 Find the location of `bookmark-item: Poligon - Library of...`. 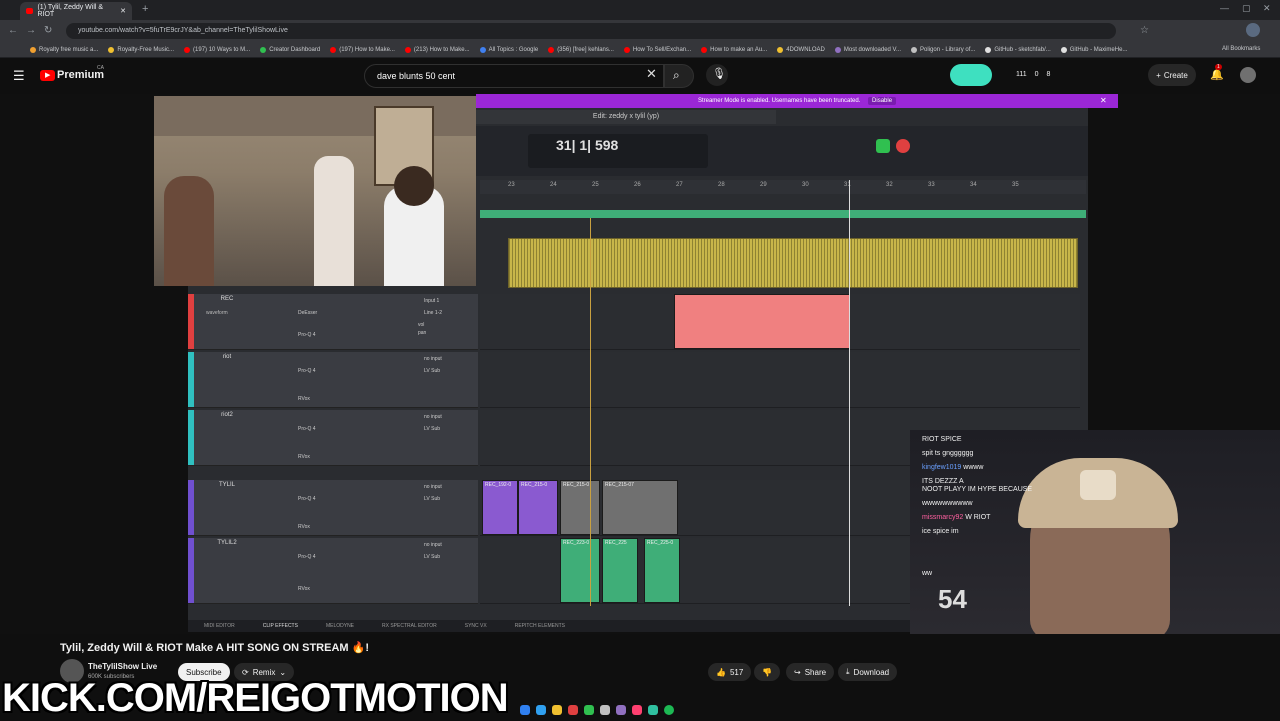

bookmark-item: Poligon - Library of... is located at coordinates (943, 49).